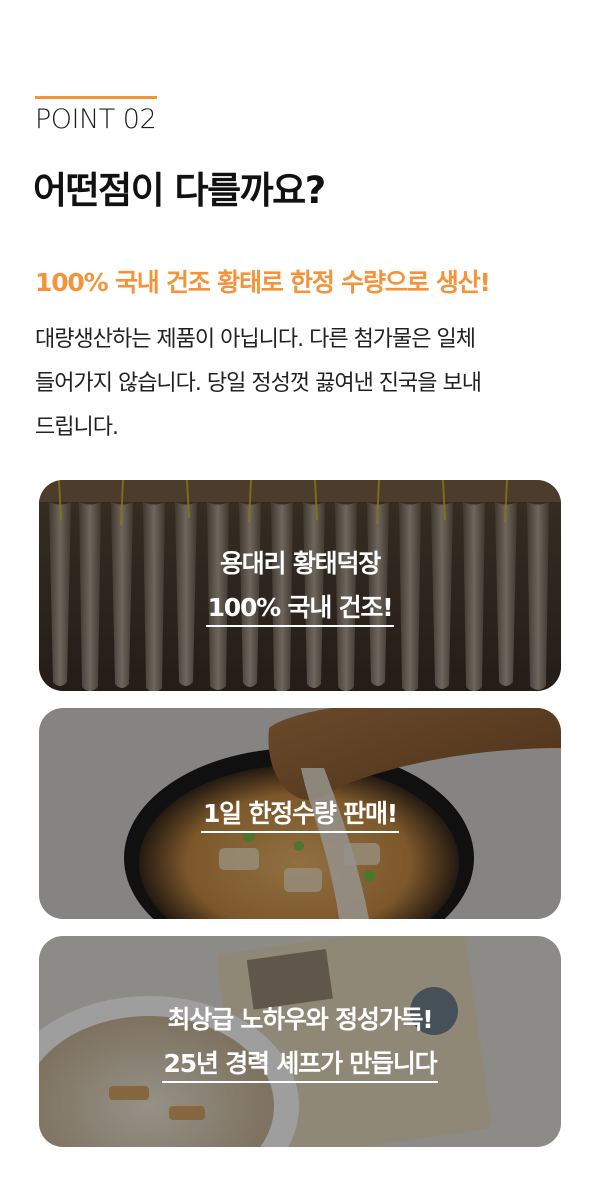  What do you see at coordinates (300, 563) in the screenshot?
I see `card-caption-line: 용대리 황태덕장` at bounding box center [300, 563].